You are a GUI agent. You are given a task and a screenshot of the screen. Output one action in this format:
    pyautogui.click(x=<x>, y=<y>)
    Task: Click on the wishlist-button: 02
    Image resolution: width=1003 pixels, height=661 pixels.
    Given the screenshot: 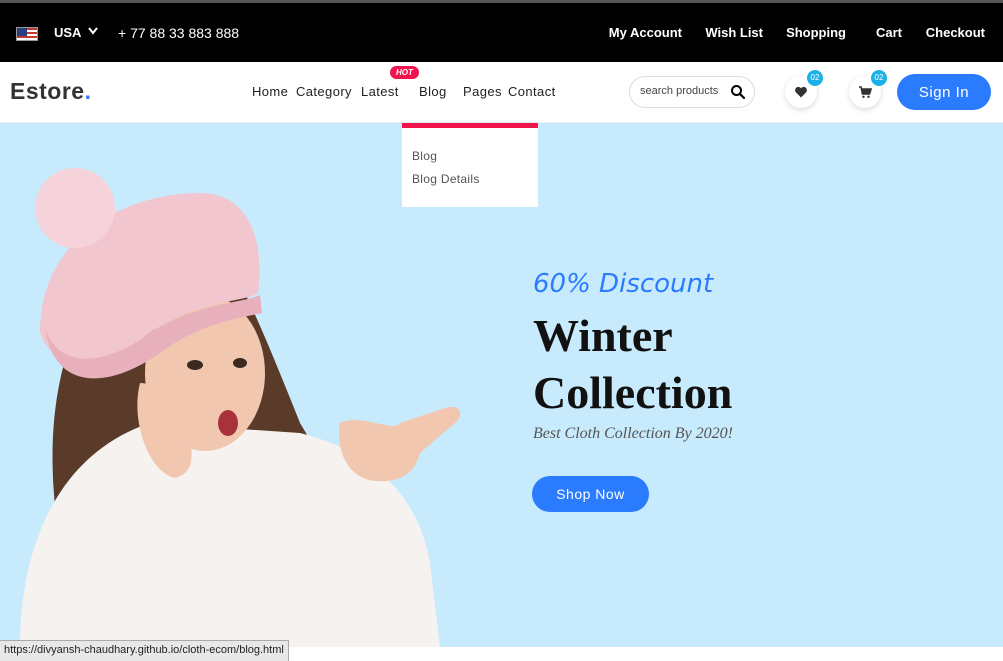 What is the action you would take?
    pyautogui.click(x=804, y=89)
    